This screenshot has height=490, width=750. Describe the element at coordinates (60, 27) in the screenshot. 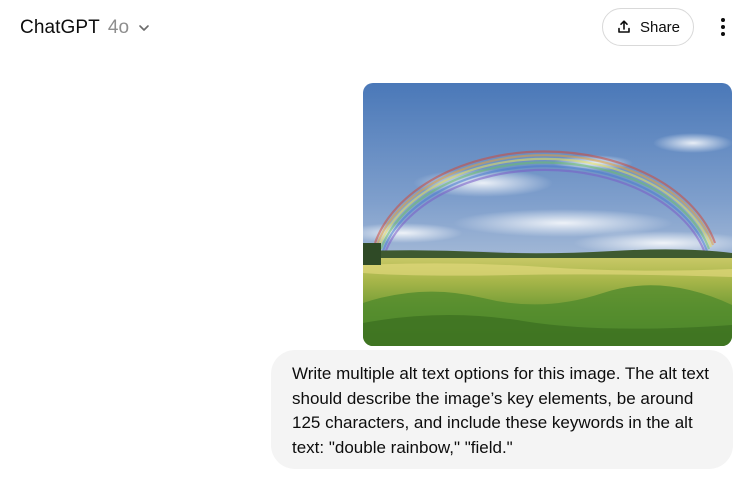

I see `model-name: ChatGPT` at that location.